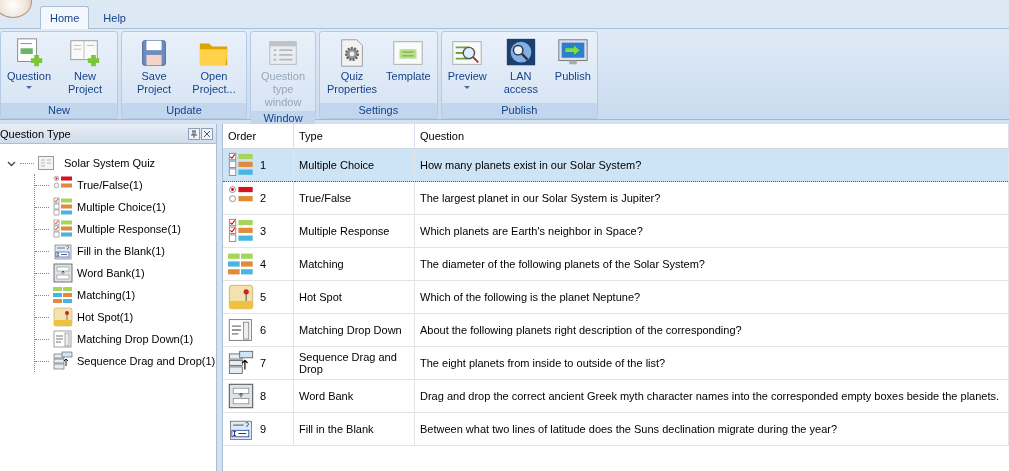 The width and height of the screenshot is (1009, 471). Describe the element at coordinates (520, 68) in the screenshot. I see `ribbon-button: LAN access` at that location.